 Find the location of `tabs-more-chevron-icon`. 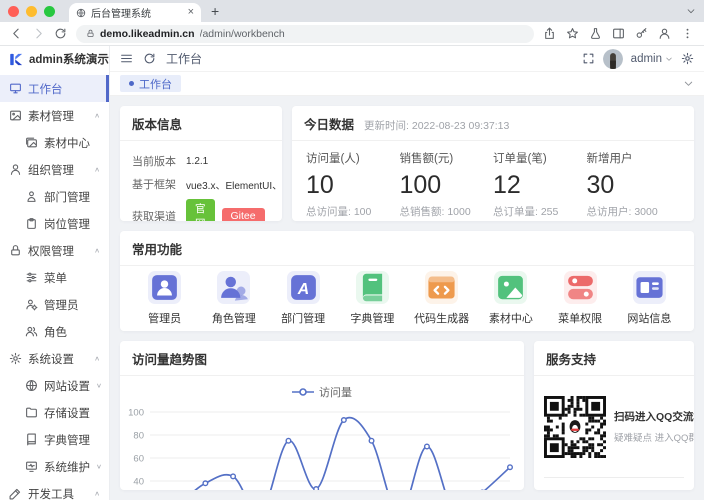

tabs-more-chevron-icon is located at coordinates (688, 83).